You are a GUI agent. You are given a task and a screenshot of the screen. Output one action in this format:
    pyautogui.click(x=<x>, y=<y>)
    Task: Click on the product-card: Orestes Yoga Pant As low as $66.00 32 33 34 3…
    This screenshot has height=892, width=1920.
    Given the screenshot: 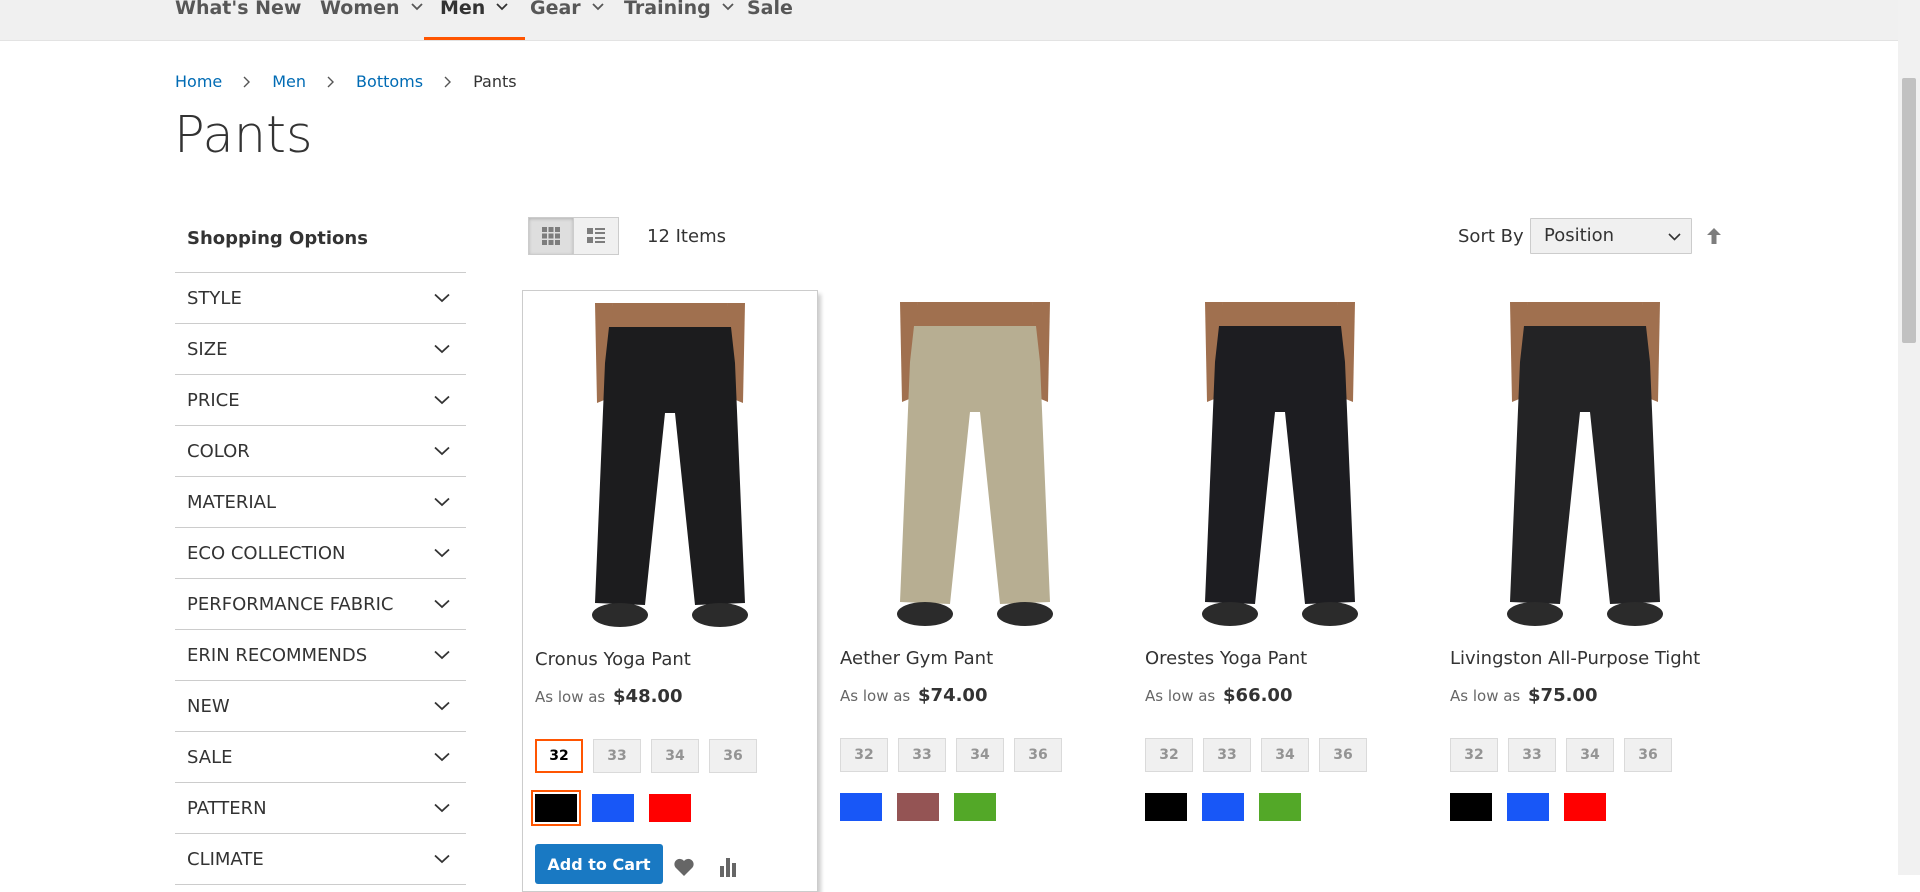 What is the action you would take?
    pyautogui.click(x=1280, y=590)
    